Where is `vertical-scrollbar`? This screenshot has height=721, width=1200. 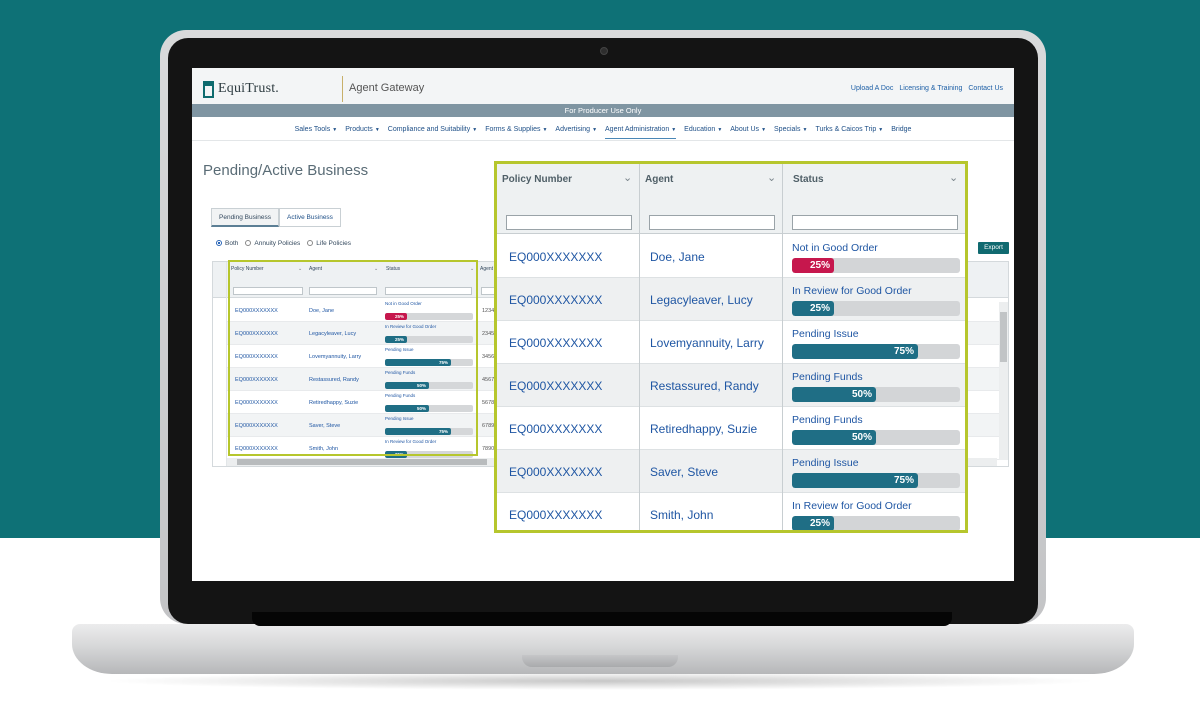
vertical-scrollbar is located at coordinates (1003, 381).